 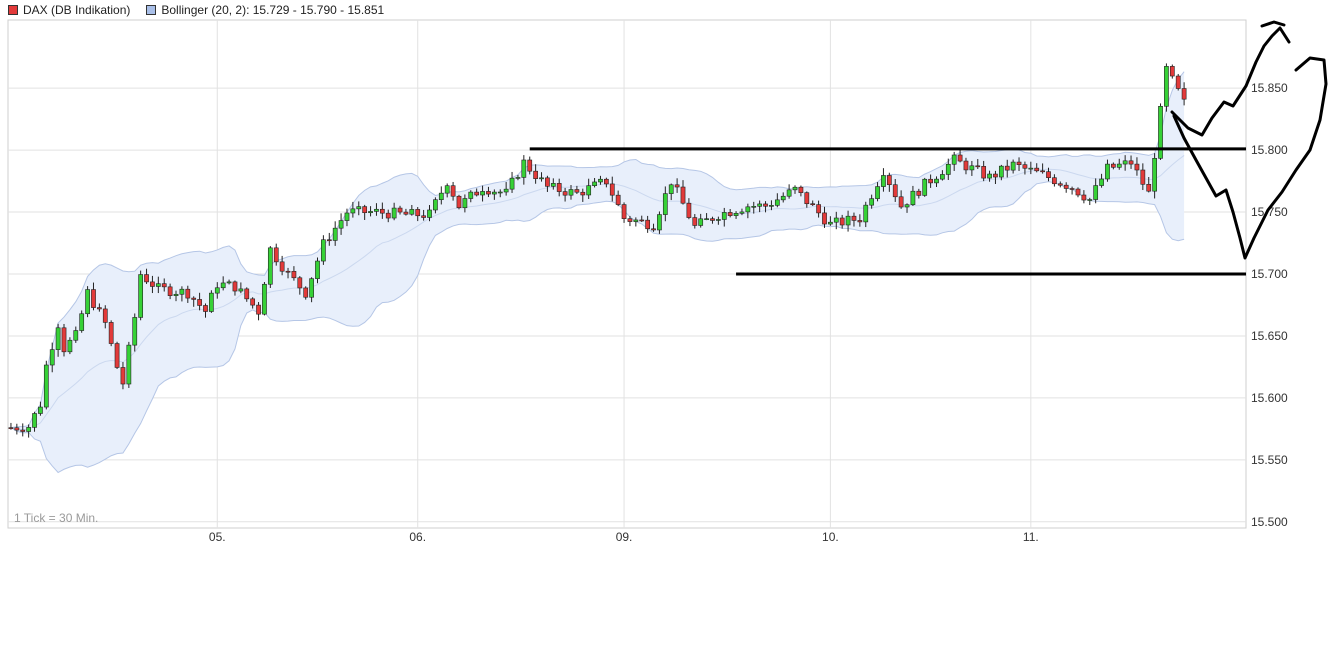 I want to click on x-tick-label: 11., so click(x=1031, y=537).